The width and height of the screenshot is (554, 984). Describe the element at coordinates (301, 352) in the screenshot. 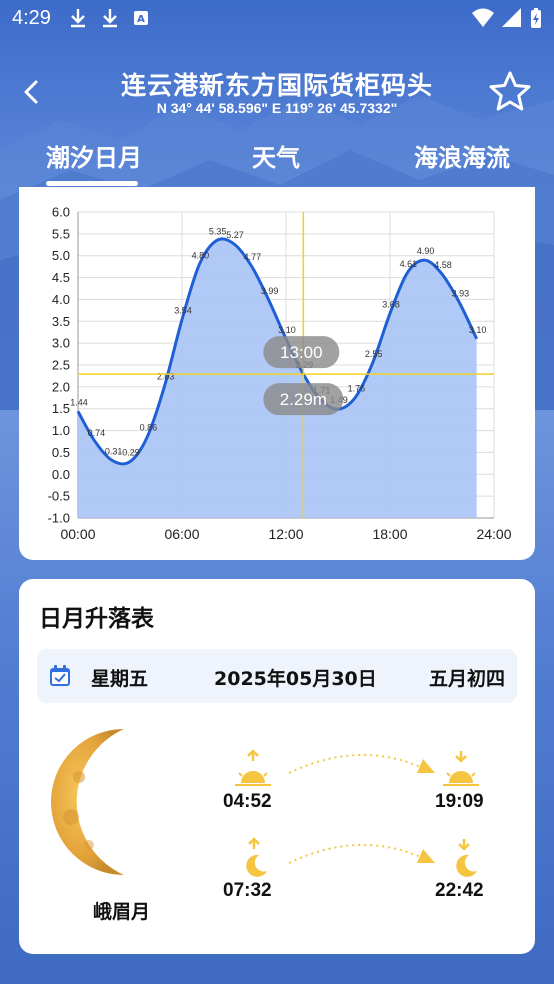

I see `crosshair-time-label: 13:00` at that location.